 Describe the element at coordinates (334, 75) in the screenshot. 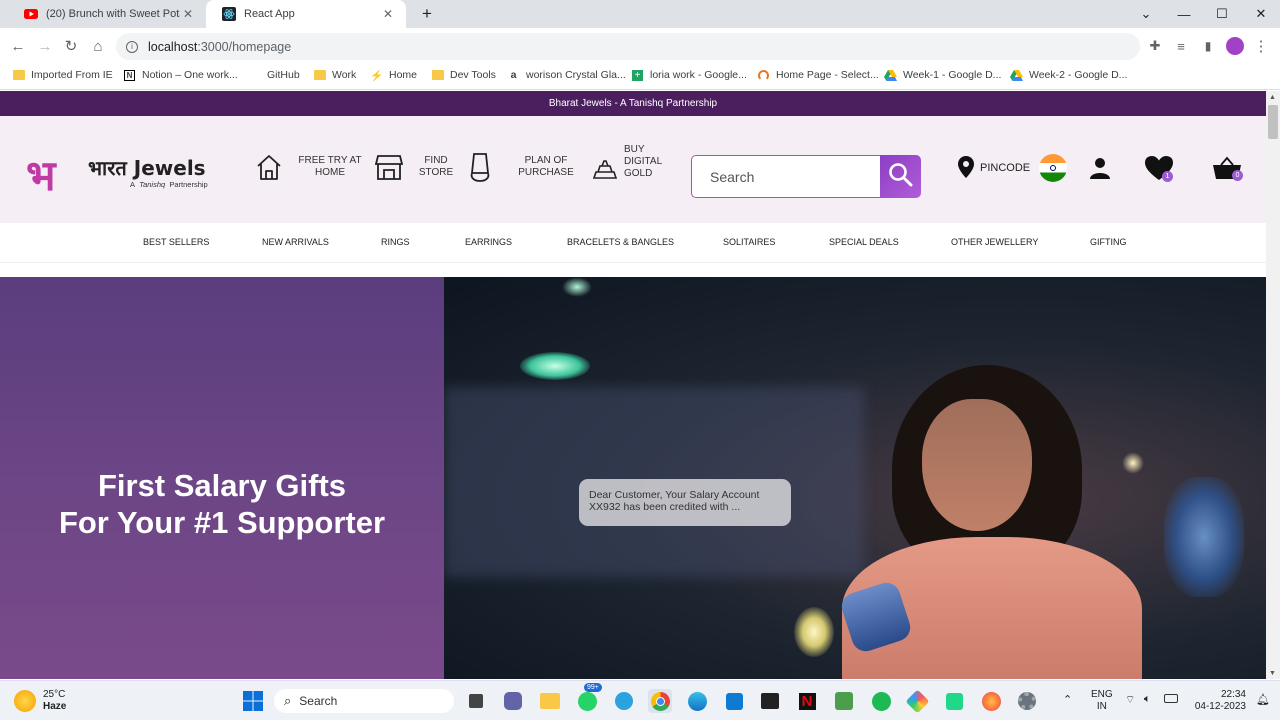

I see `bookmark-item: Work` at that location.